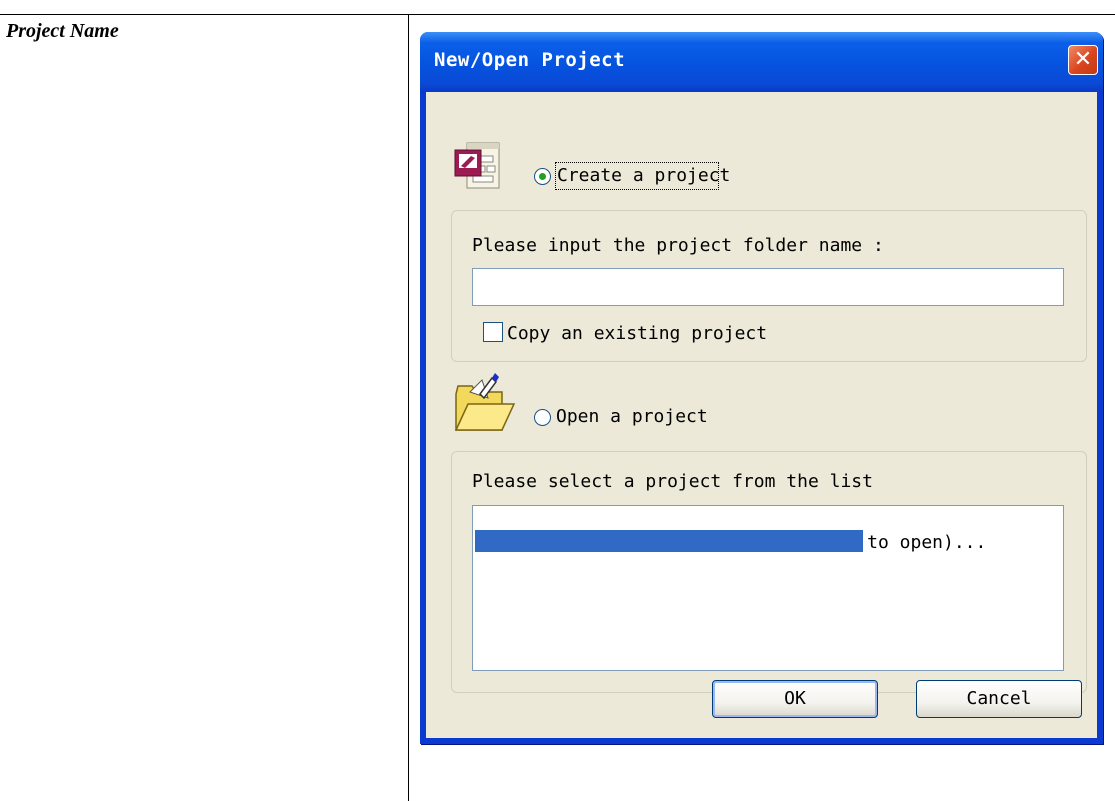  Describe the element at coordinates (62, 31) in the screenshot. I see `cell-title: Project Name` at that location.